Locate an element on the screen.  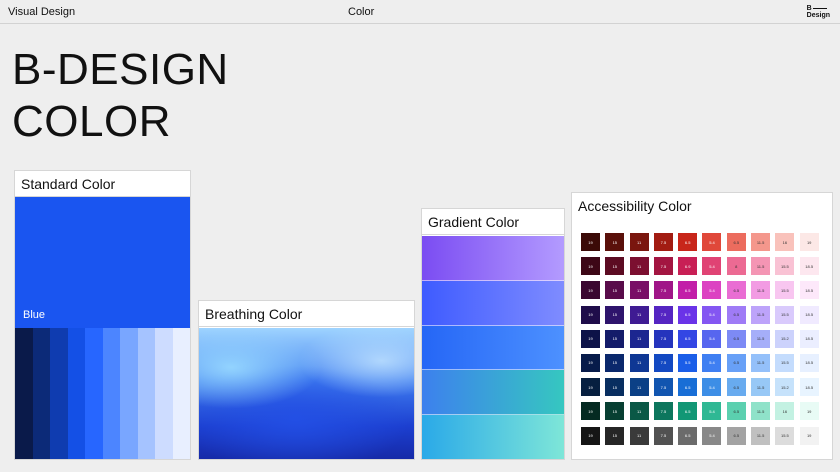
contrast-swatch: 8 is located at coordinates (736, 266).